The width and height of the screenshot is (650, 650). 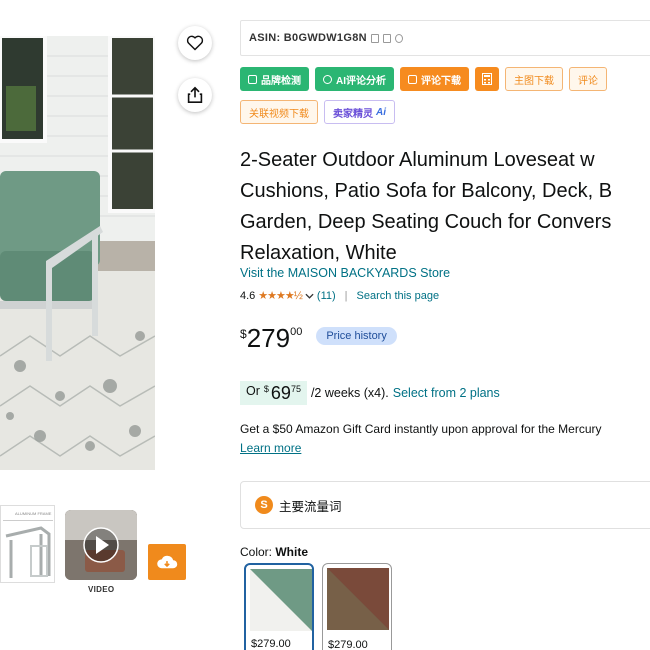 I want to click on store-link: Visit the MAISON BACKYARDS Store, so click(x=345, y=273).